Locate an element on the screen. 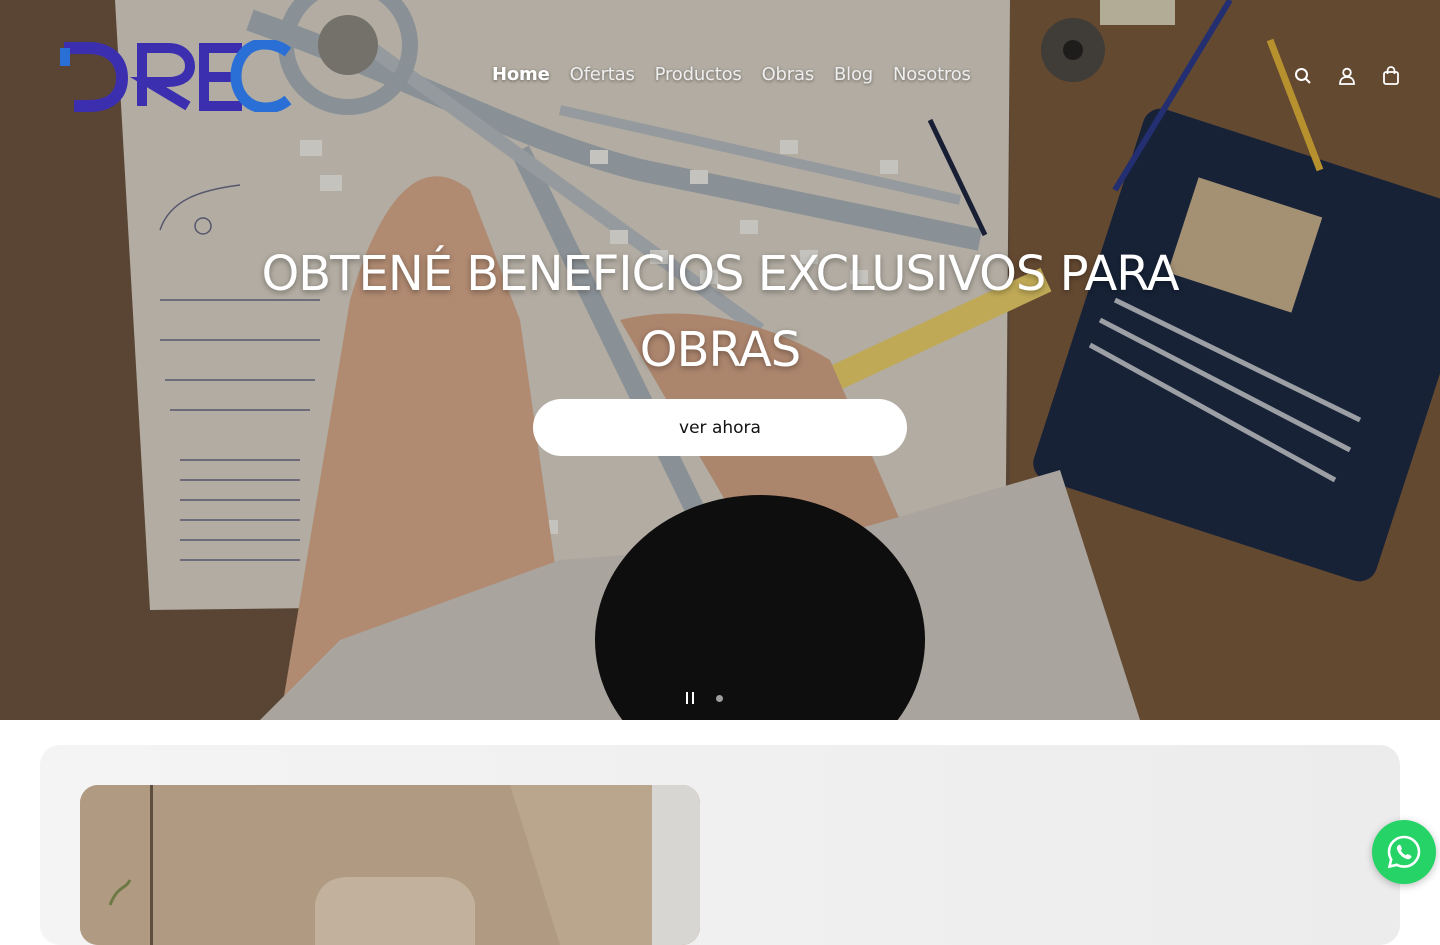 The image size is (1440, 945). hero-title: OBTENÉ BENEFICIOS EXCLUSIVOS PARA OBRAS is located at coordinates (720, 312).